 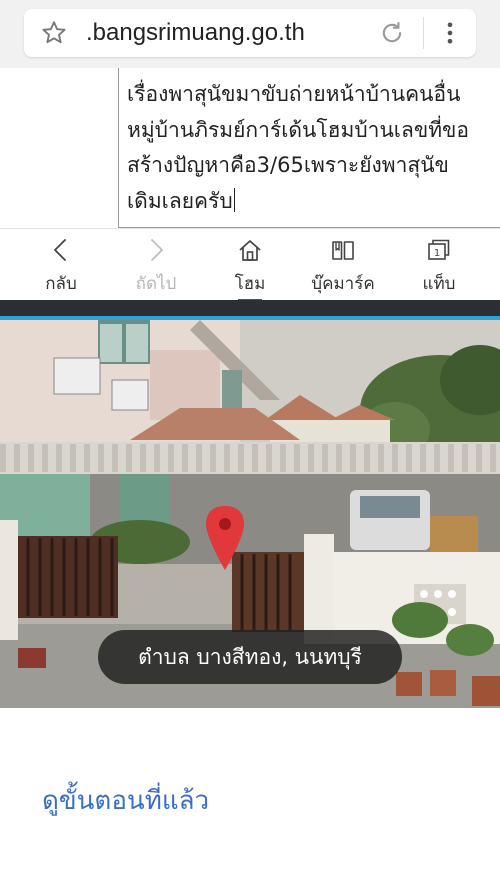 I want to click on more-vertical-icon, so click(x=450, y=33).